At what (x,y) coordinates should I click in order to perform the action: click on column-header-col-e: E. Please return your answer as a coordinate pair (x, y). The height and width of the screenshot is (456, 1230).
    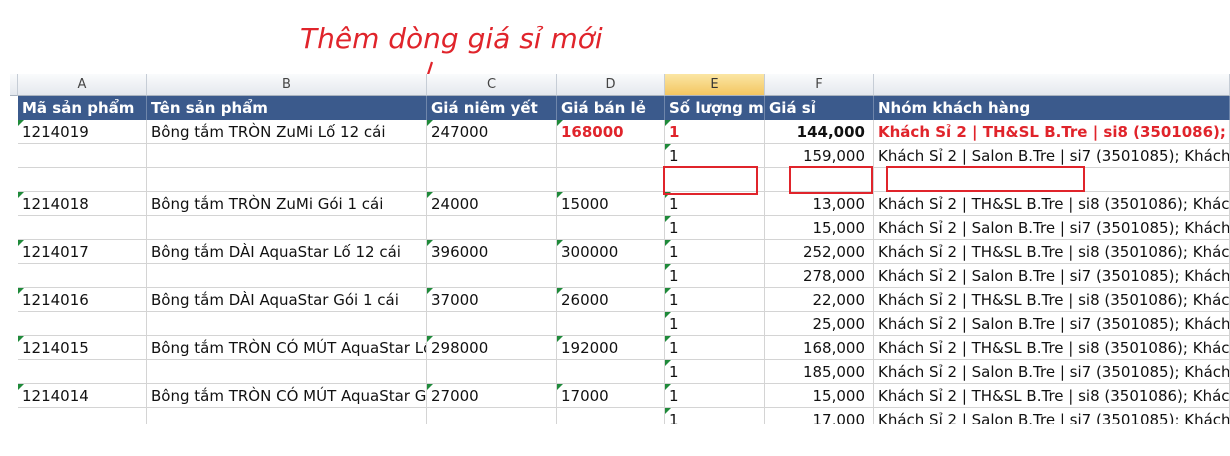
    Looking at the image, I should click on (715, 85).